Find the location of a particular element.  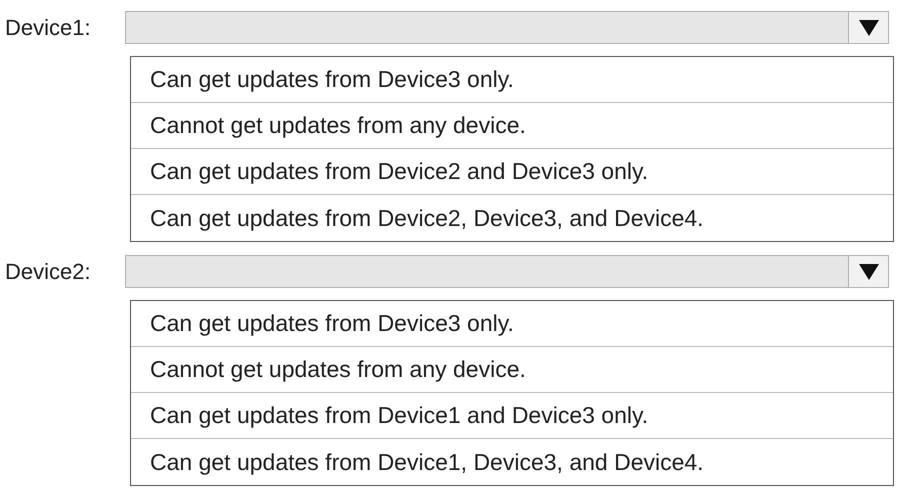

dropdown-option: Can get updates from Device2 and Device3 only. is located at coordinates (512, 172).